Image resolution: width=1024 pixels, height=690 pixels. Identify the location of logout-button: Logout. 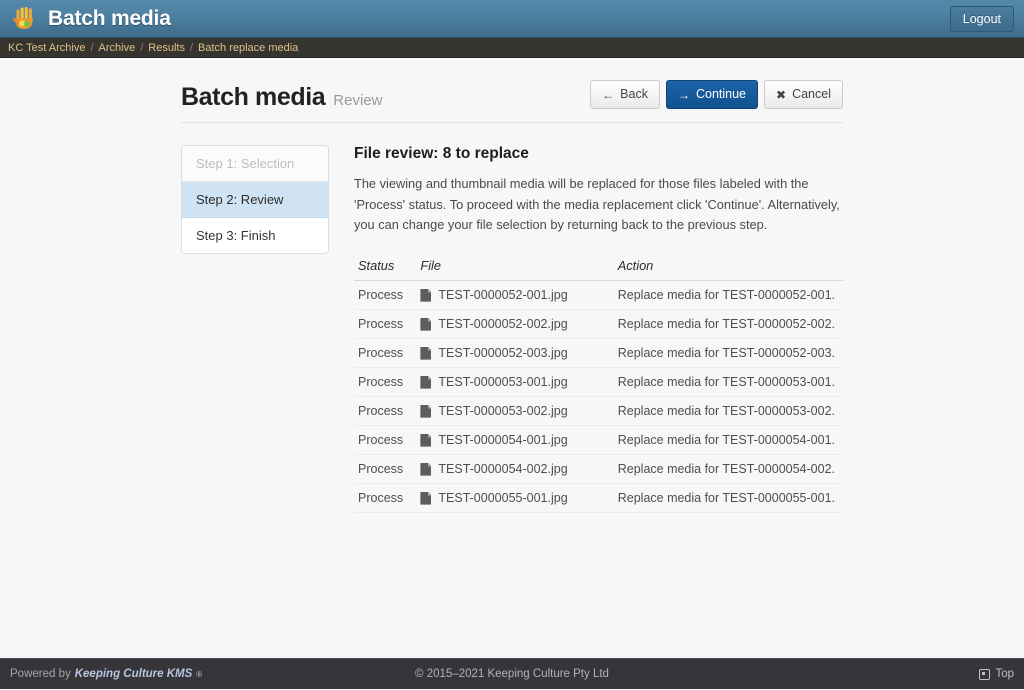
(981, 19).